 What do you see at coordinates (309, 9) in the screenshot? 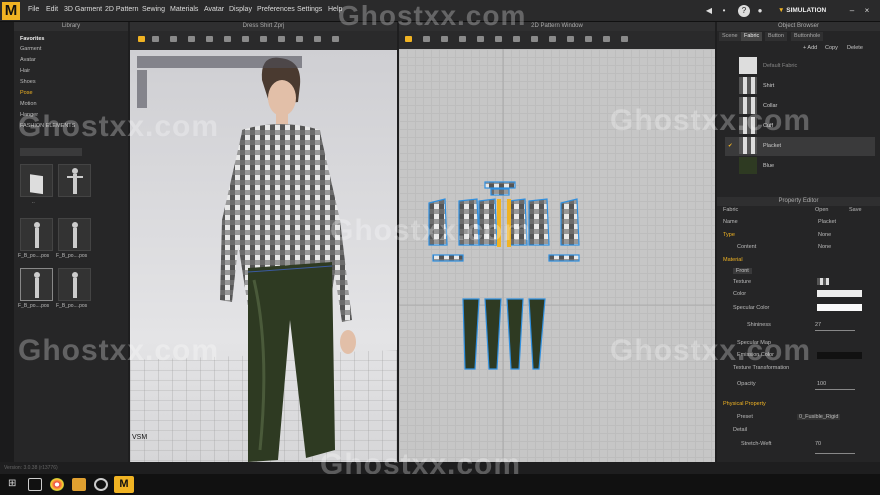
I see `menu-settings: Settings` at bounding box center [309, 9].